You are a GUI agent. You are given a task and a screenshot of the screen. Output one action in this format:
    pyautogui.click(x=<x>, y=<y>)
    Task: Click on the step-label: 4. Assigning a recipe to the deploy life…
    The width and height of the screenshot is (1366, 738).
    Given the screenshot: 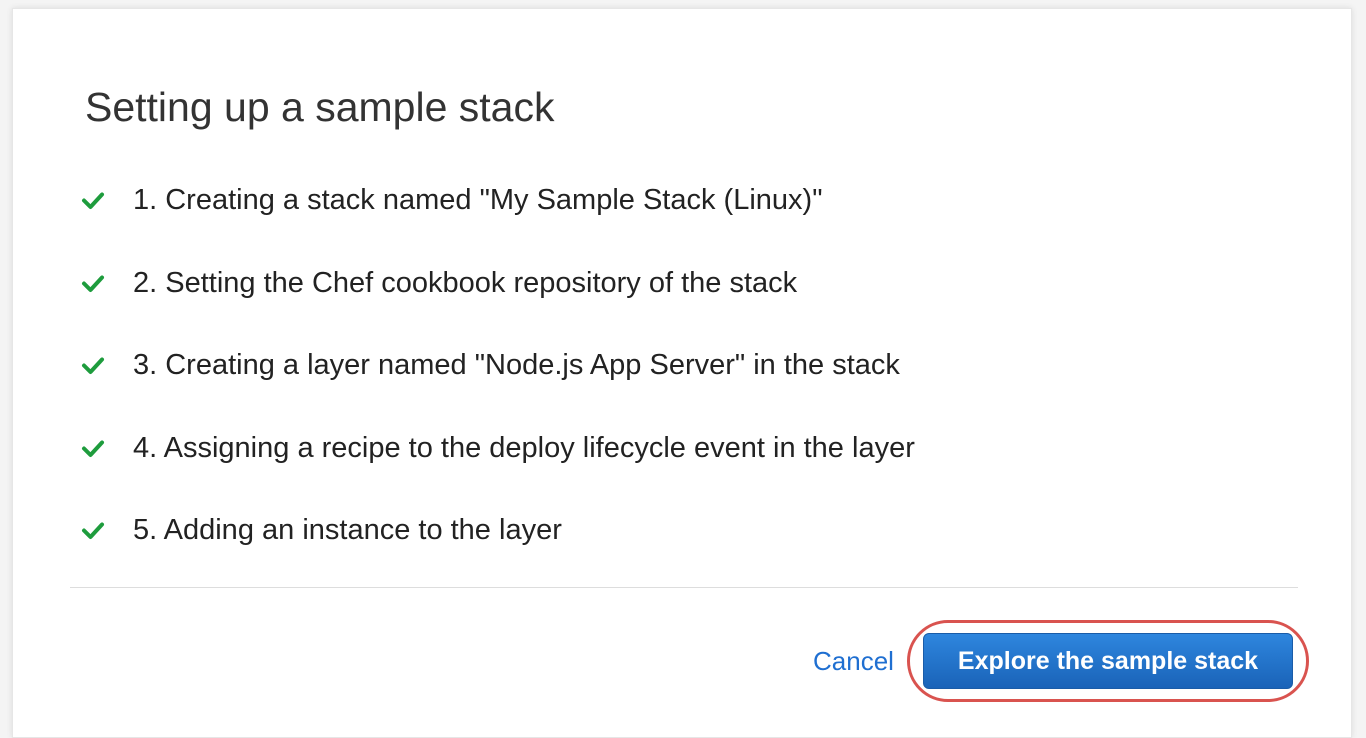 What is the action you would take?
    pyautogui.click(x=524, y=447)
    